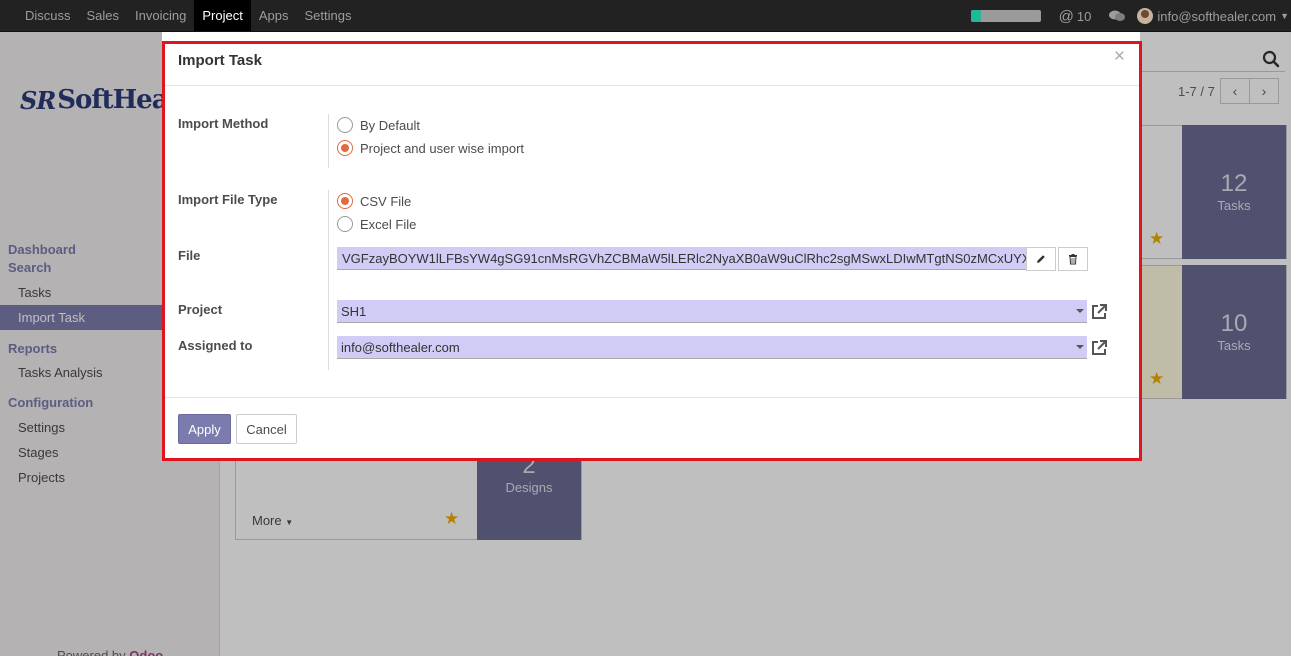 The image size is (1291, 656). Describe the element at coordinates (652, 65) in the screenshot. I see `modal-header: Import Task ×` at that location.